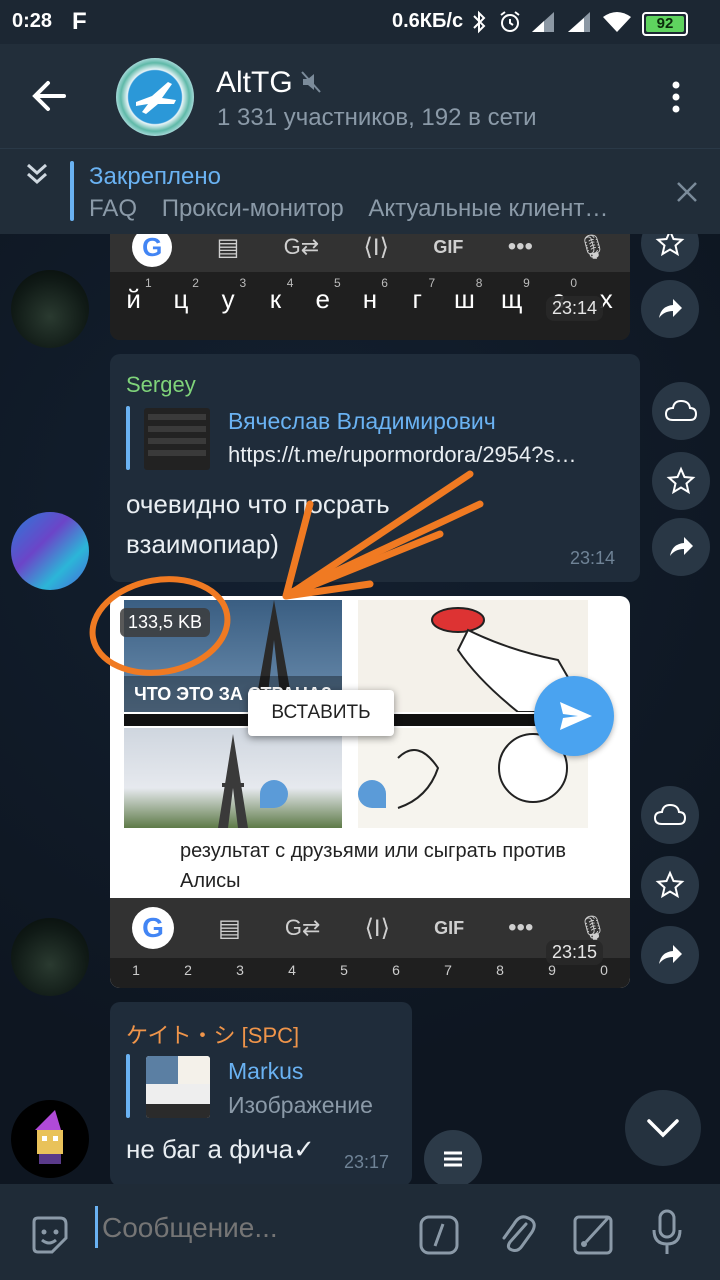 The width and height of the screenshot is (720, 1280). What do you see at coordinates (79, 21) in the screenshot?
I see `app-notification-icon: F` at bounding box center [79, 21].